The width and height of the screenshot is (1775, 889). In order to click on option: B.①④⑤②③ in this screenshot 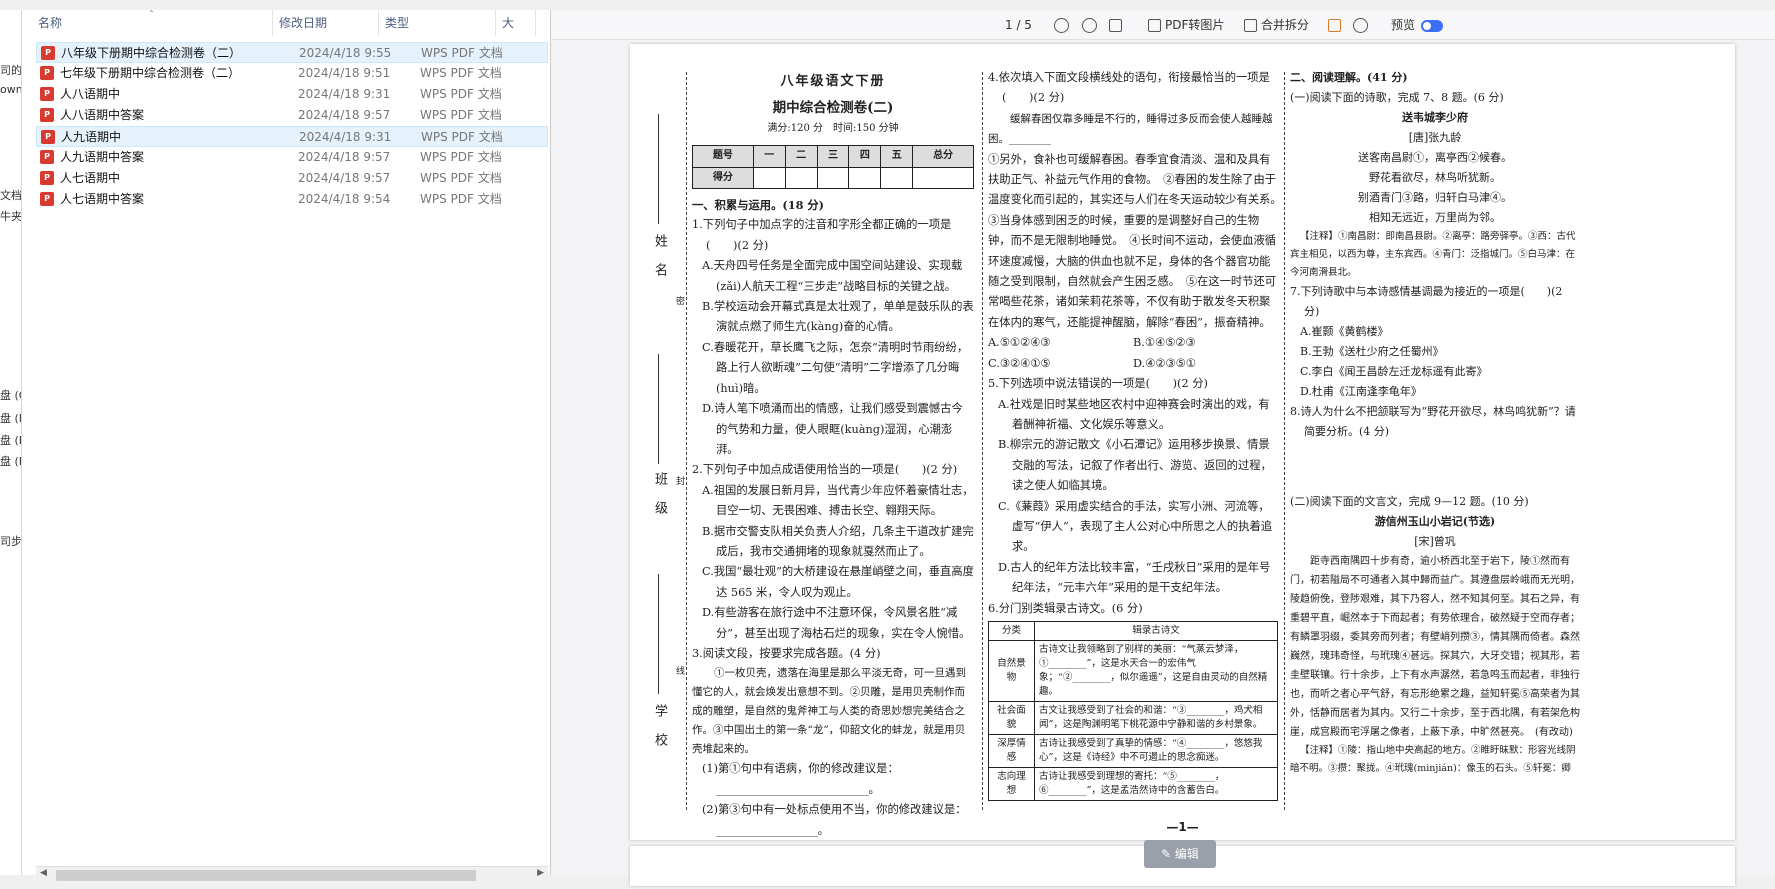, I will do `click(1164, 343)`.